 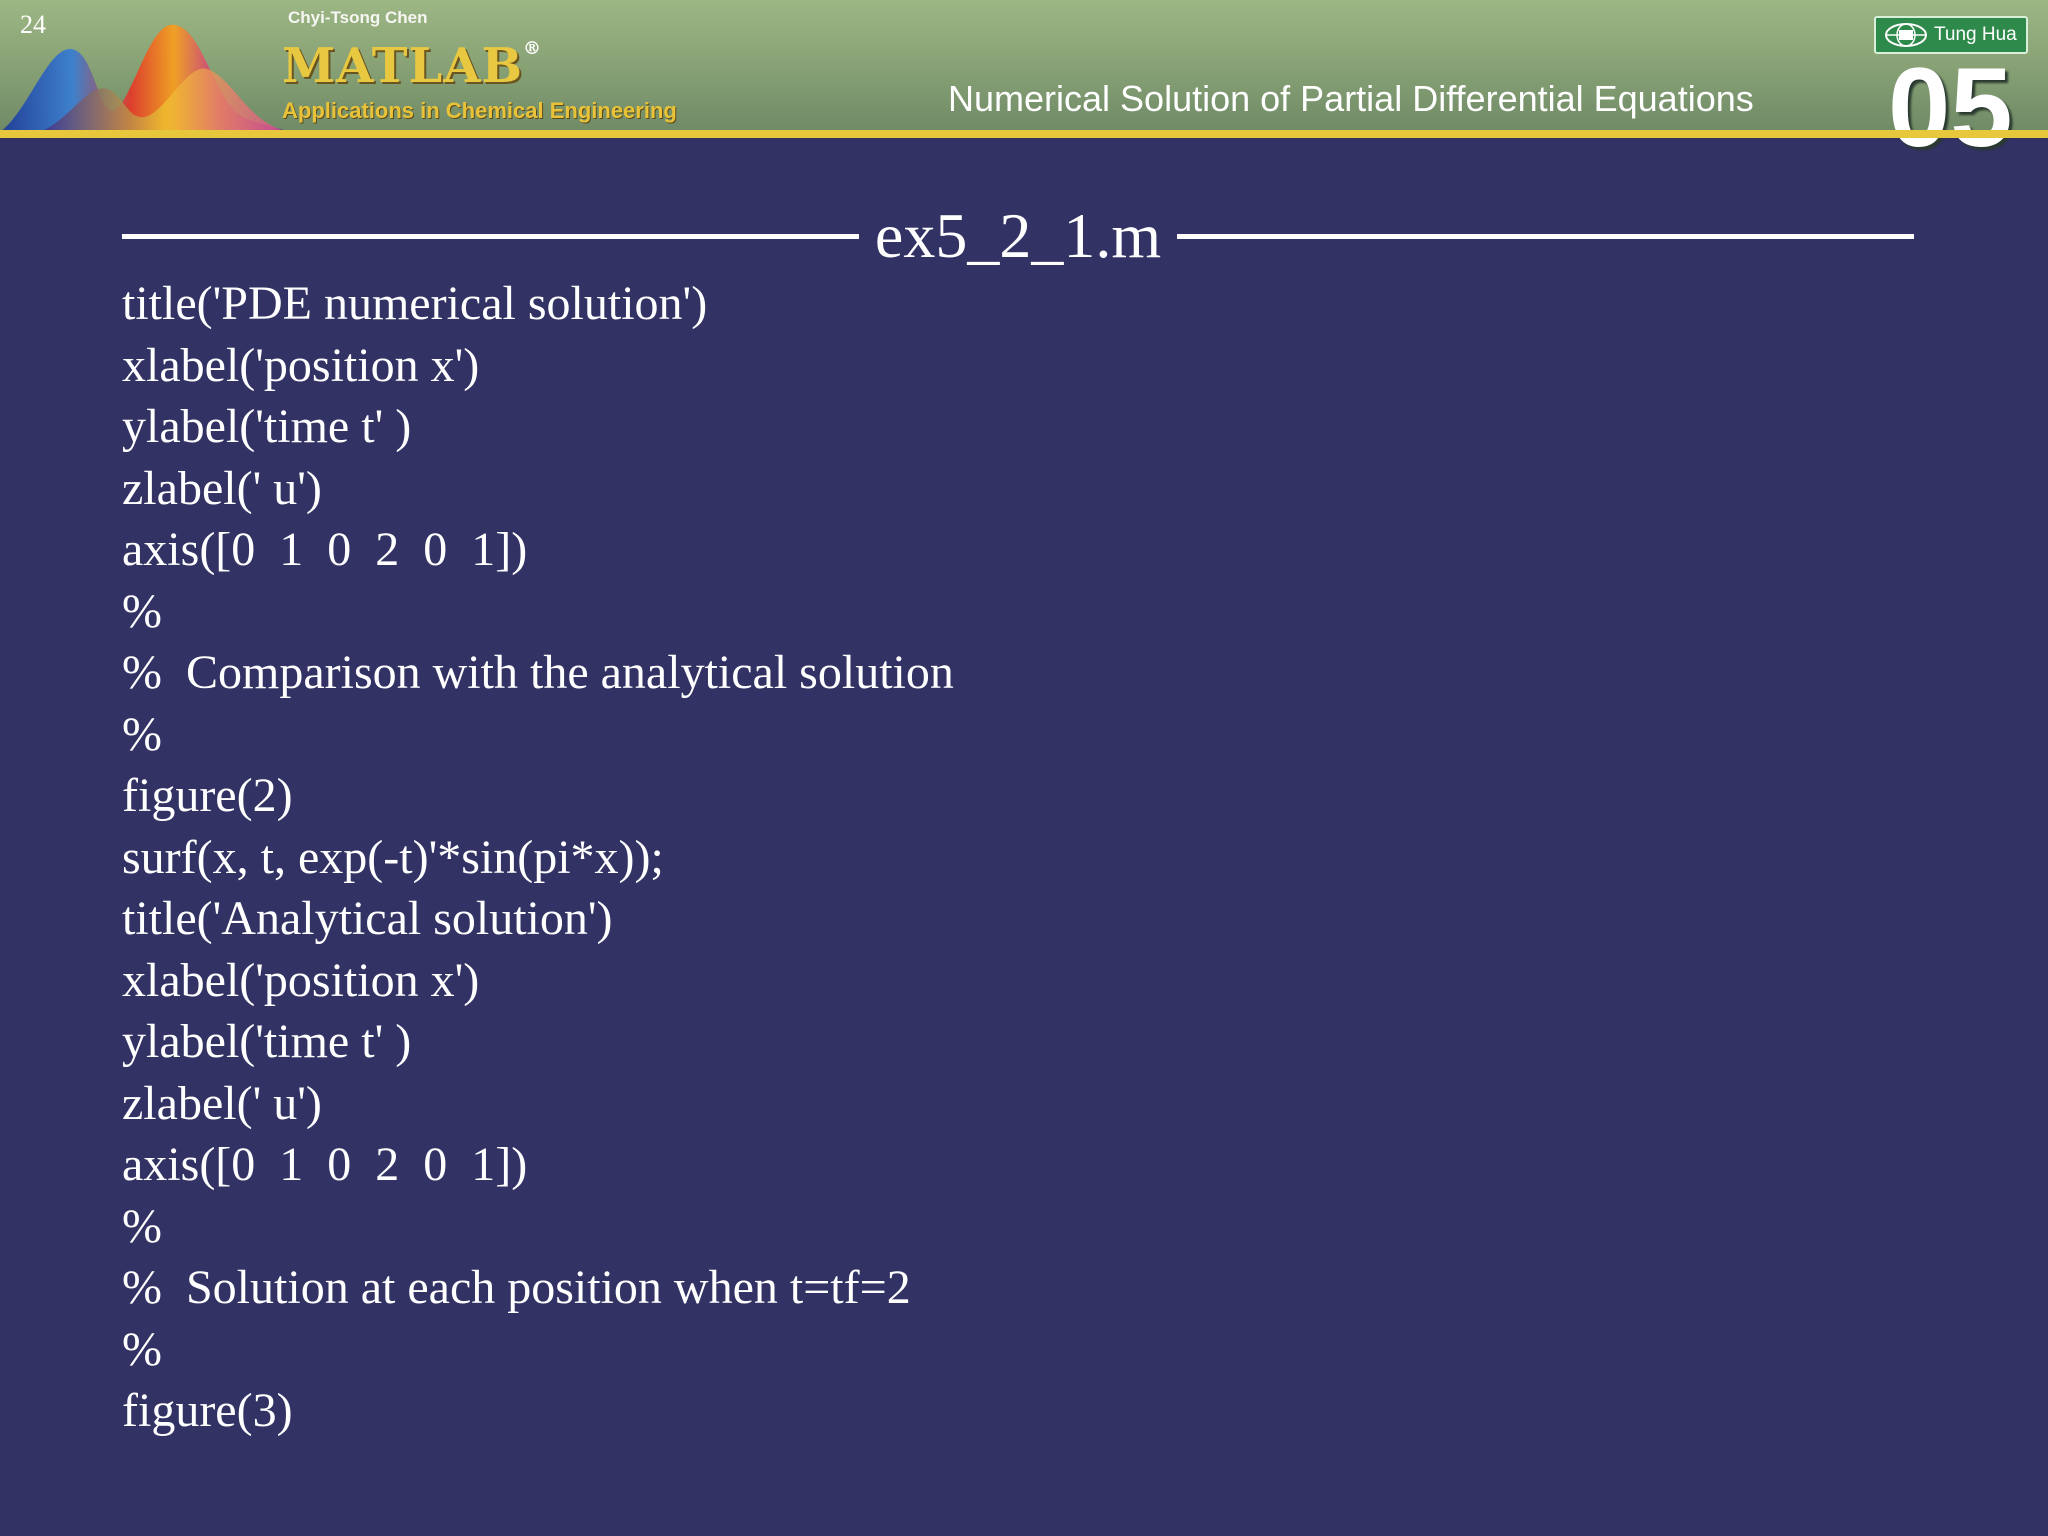 What do you see at coordinates (479, 110) in the screenshot?
I see `book-subtitle: Applications in Chemical Engineering` at bounding box center [479, 110].